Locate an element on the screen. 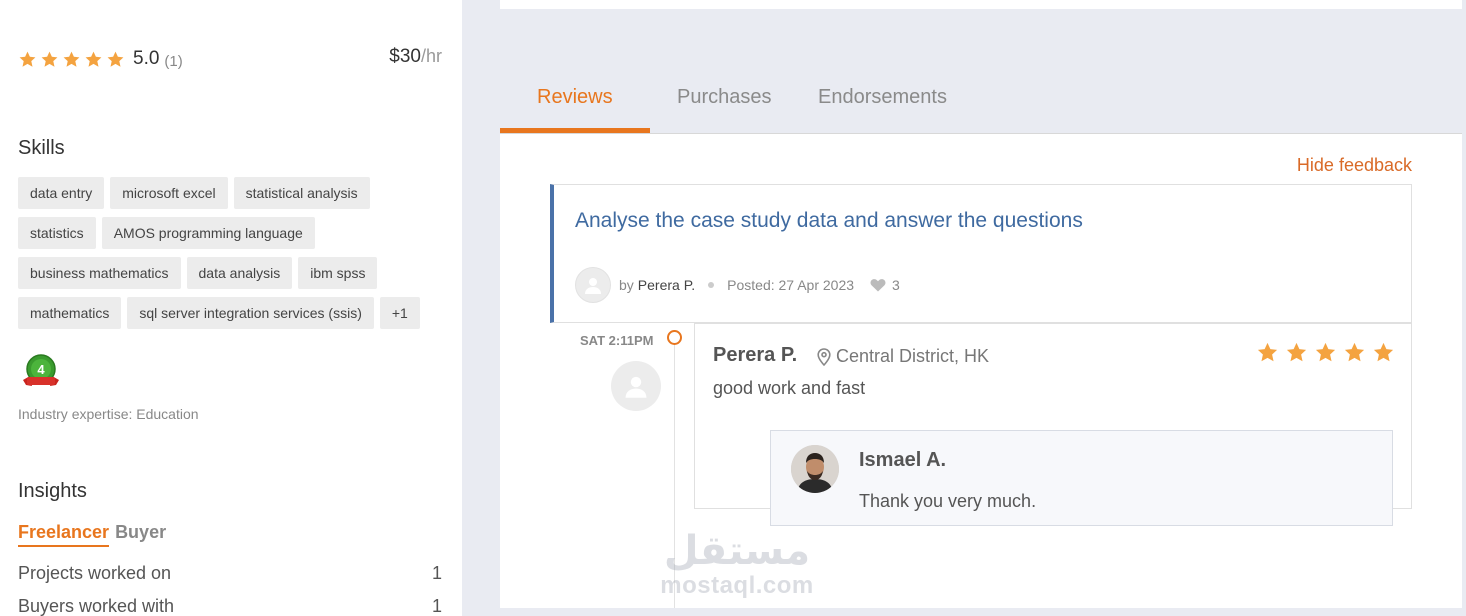 This screenshot has width=1466, height=616. rating-row: 5.0 (1) $30/hr is located at coordinates (230, 59).